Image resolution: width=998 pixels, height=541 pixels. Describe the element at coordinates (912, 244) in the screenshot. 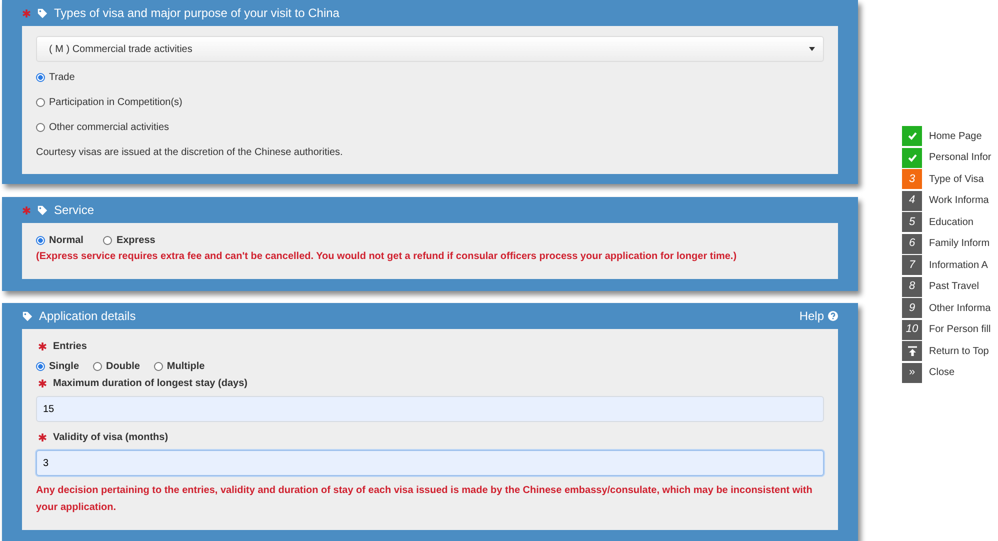

I see `step-number: 6` at that location.